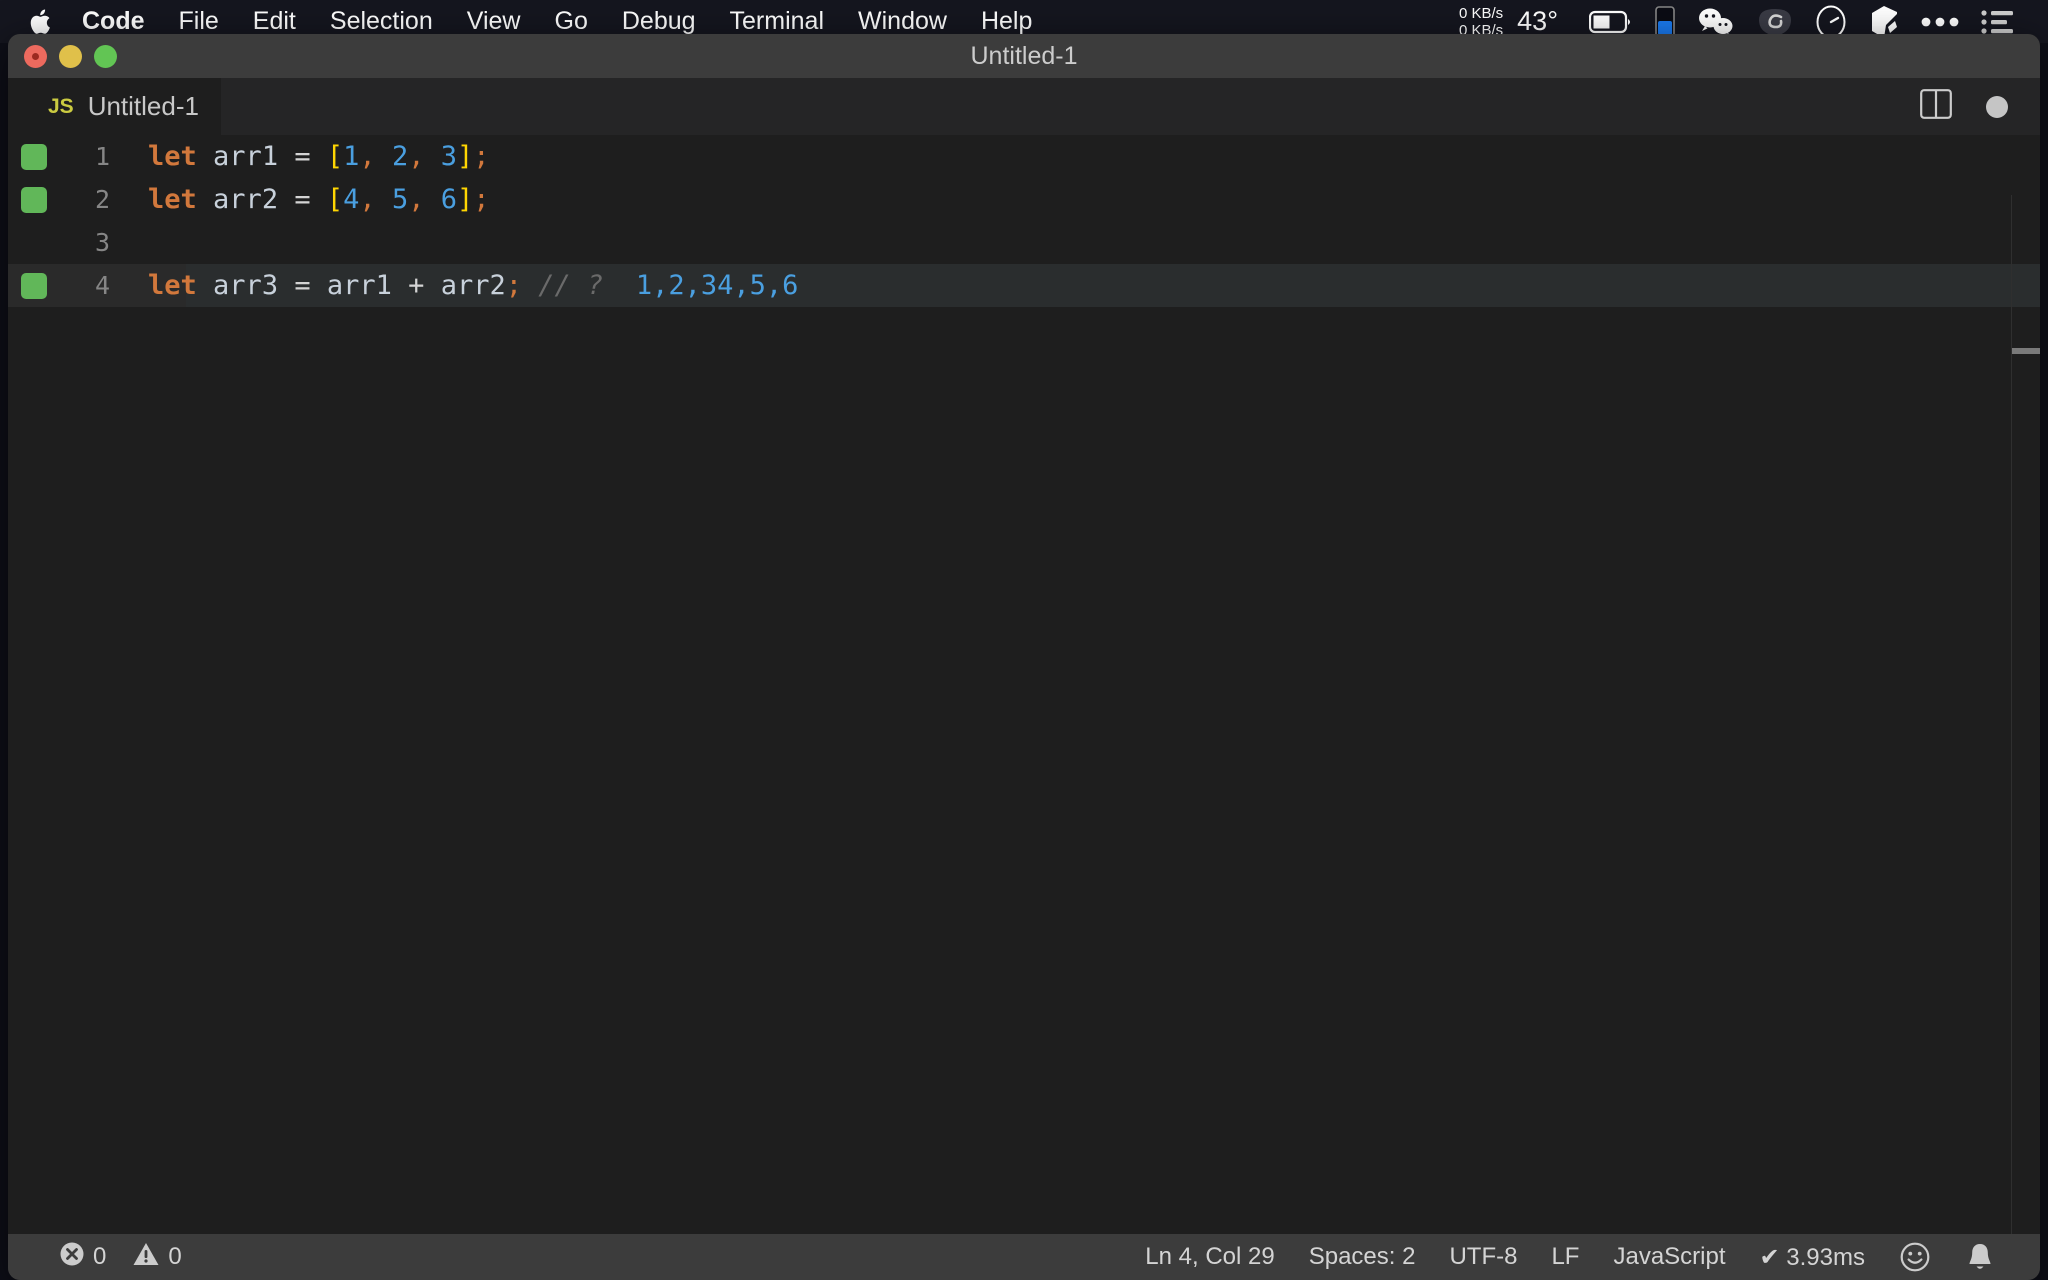 This screenshot has height=1280, width=2048. What do you see at coordinates (1483, 1257) in the screenshot?
I see `encoding-setting: UTF-8` at bounding box center [1483, 1257].